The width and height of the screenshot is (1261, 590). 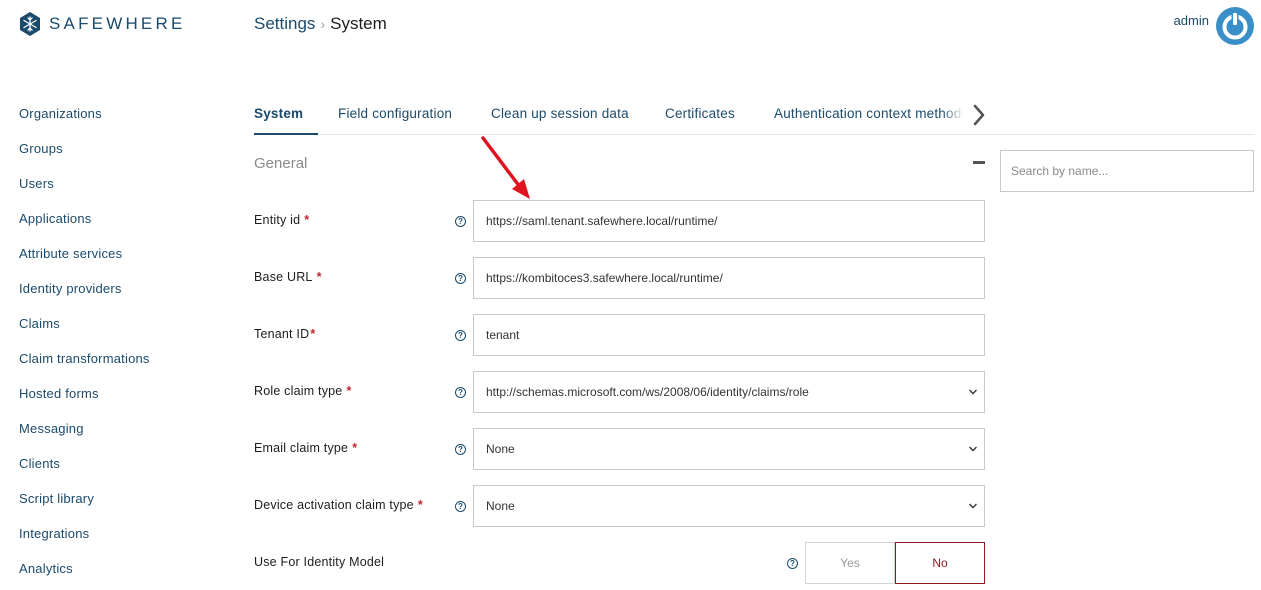 What do you see at coordinates (84, 368) in the screenshot?
I see `sidebar-item-claim-transformations: Claim transformations` at bounding box center [84, 368].